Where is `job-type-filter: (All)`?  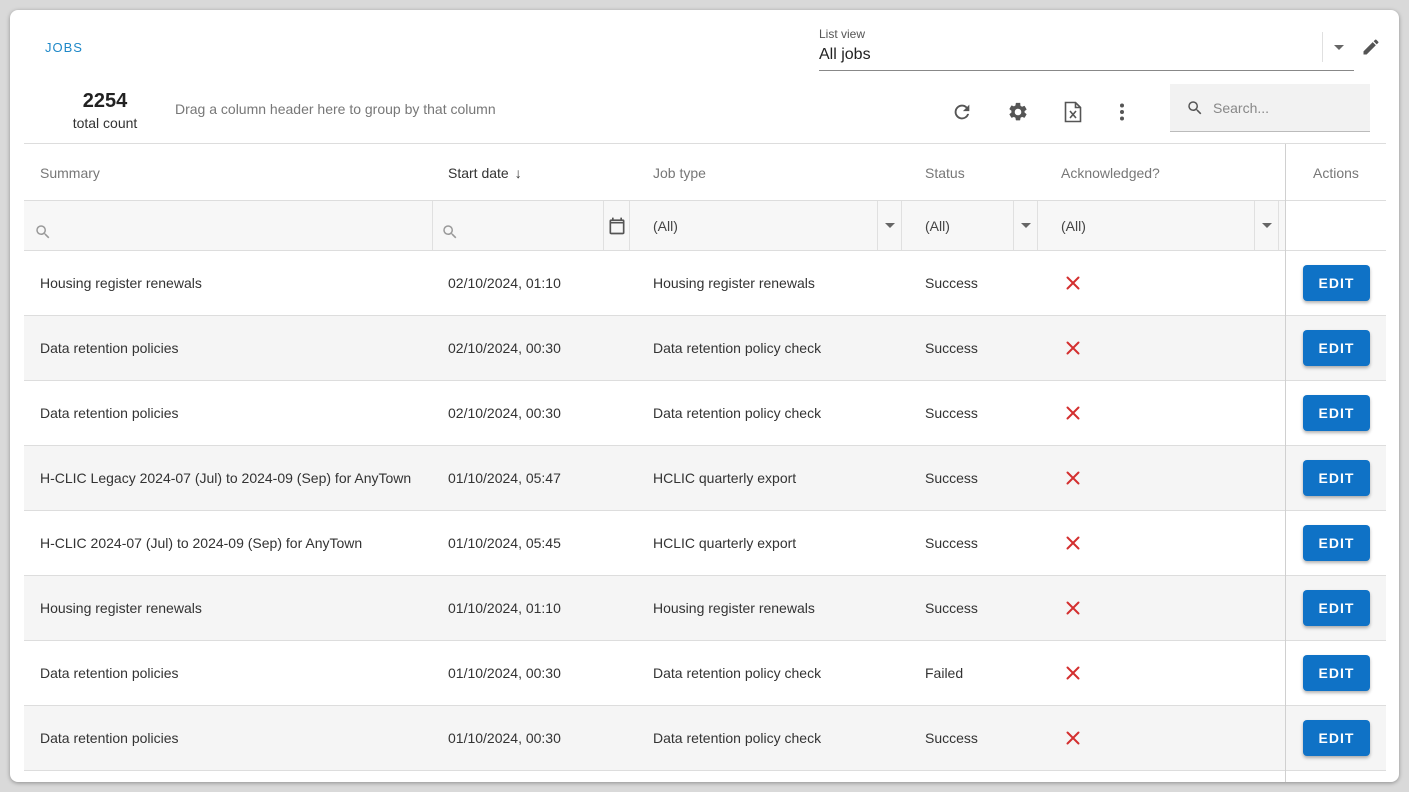
job-type-filter: (All) is located at coordinates (765, 225).